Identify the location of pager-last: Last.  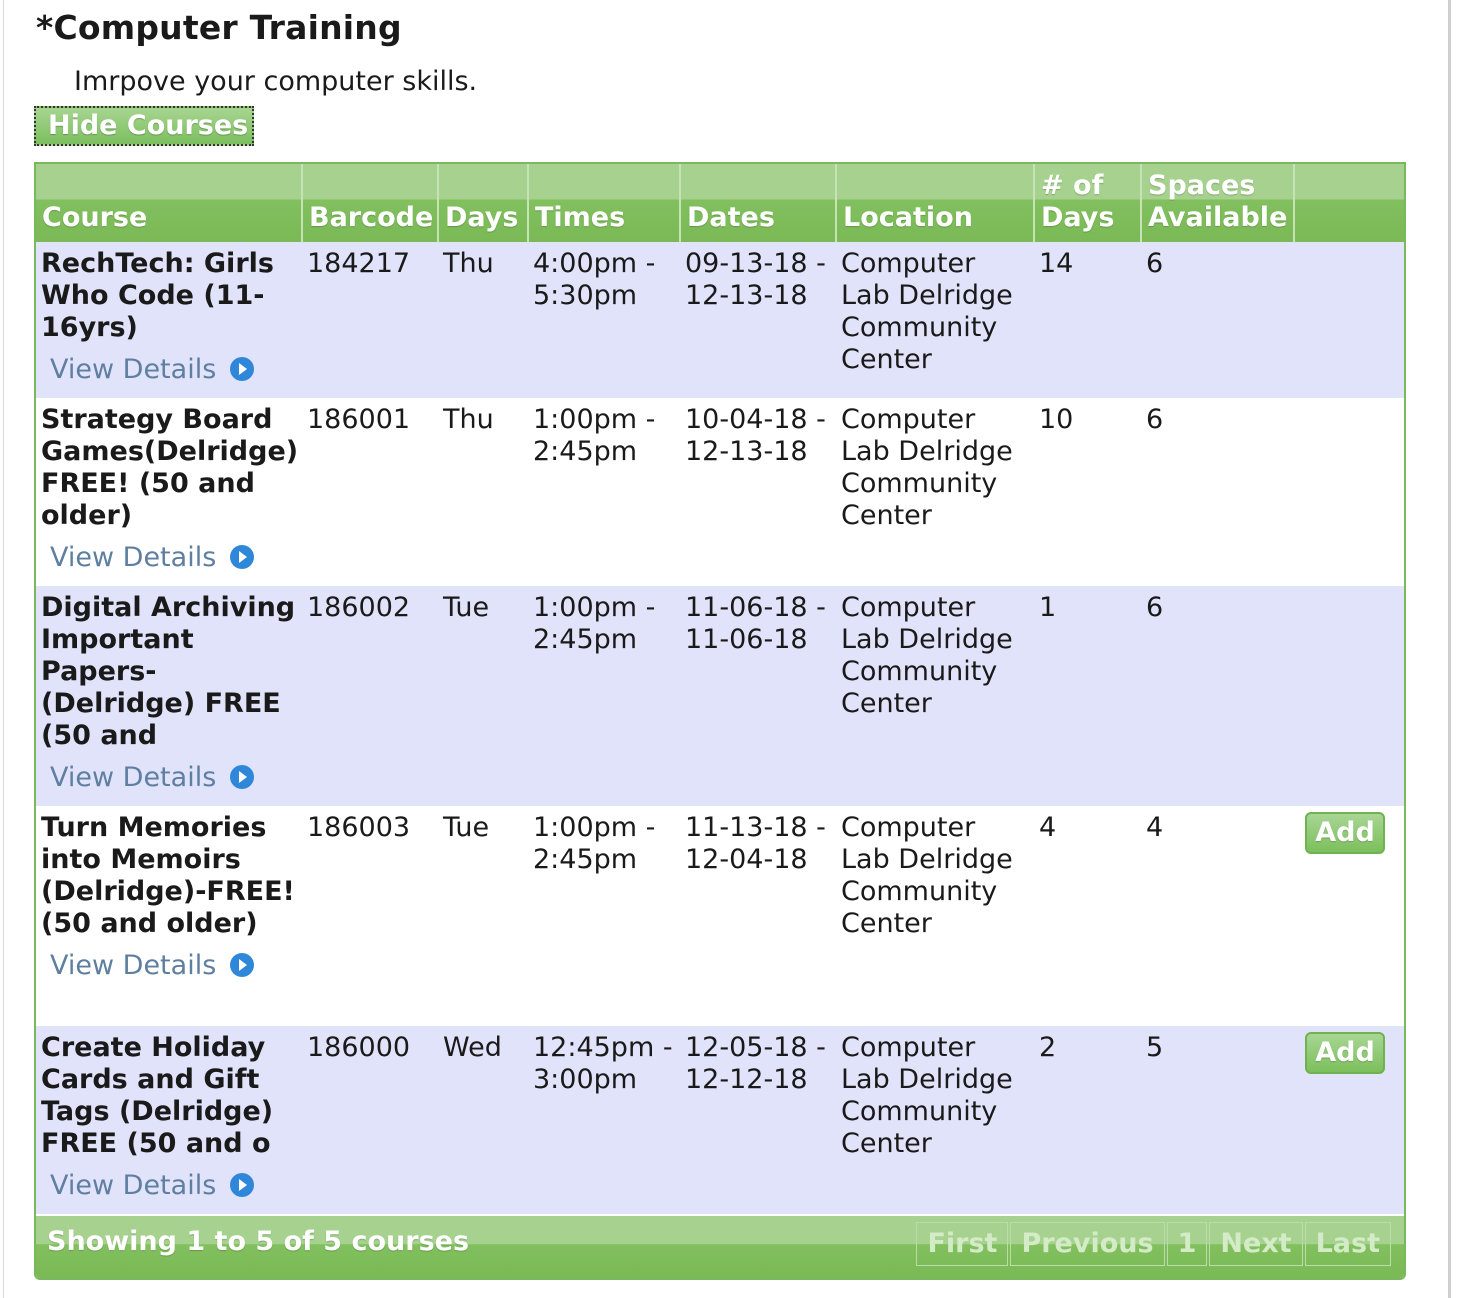
(1347, 1244).